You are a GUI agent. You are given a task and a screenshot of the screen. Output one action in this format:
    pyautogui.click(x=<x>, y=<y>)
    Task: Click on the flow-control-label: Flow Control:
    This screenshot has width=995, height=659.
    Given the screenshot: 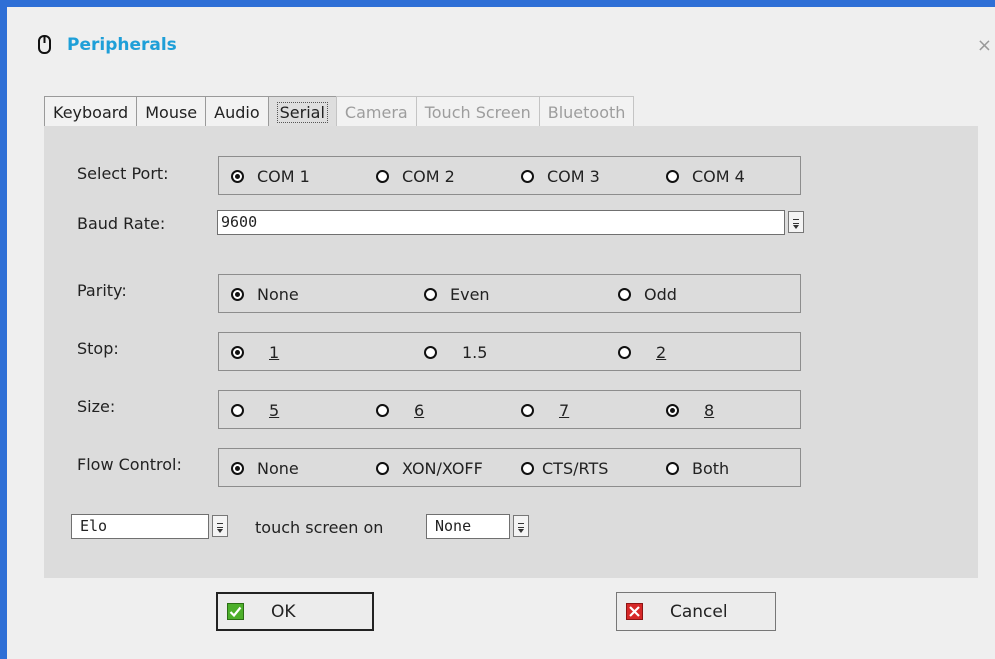 What is the action you would take?
    pyautogui.click(x=129, y=464)
    